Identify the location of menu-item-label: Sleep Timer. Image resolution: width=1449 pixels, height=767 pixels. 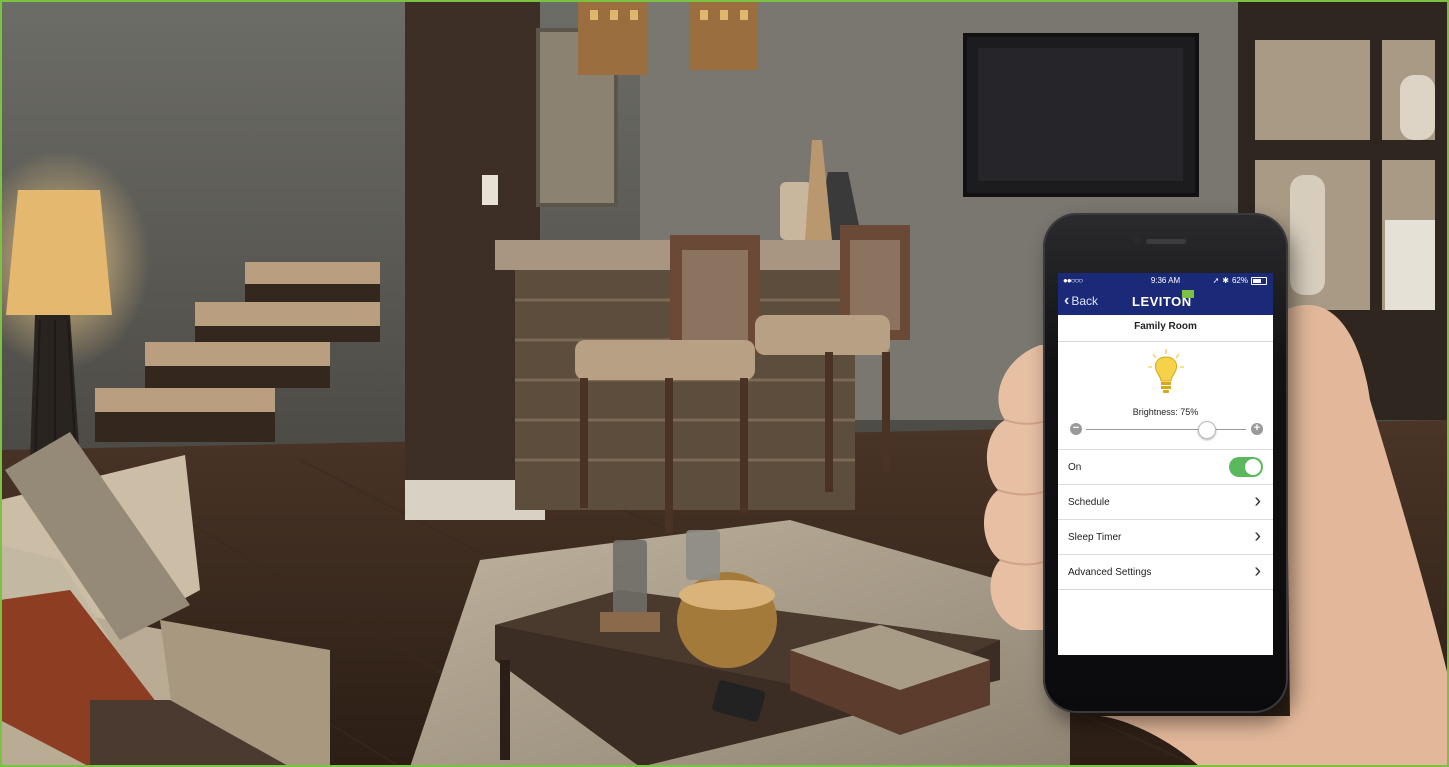
(1095, 537).